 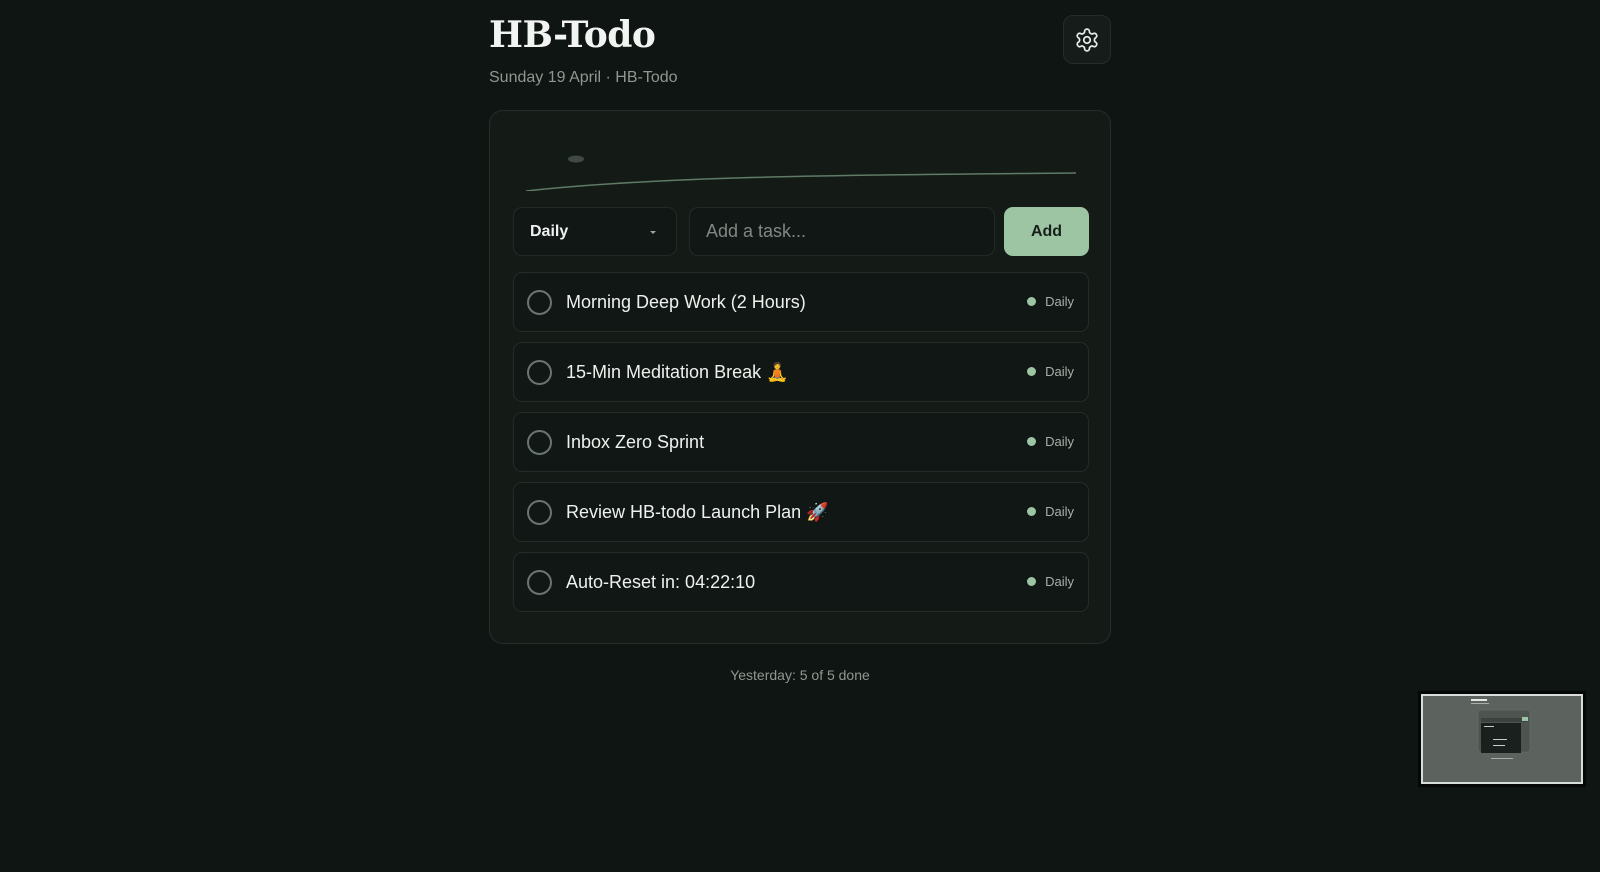 What do you see at coordinates (661, 582) in the screenshot?
I see `task-text: Auto-Reset in: 04:22:10` at bounding box center [661, 582].